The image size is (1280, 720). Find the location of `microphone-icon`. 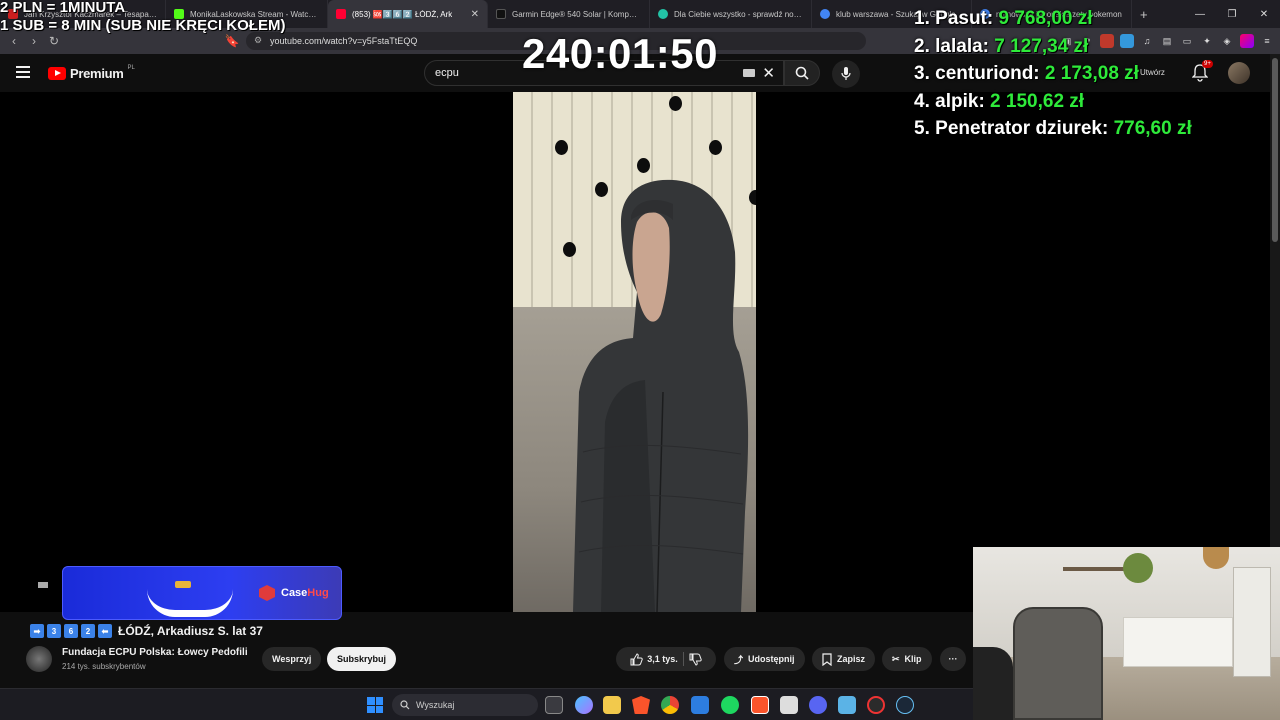

microphone-icon is located at coordinates (846, 73).